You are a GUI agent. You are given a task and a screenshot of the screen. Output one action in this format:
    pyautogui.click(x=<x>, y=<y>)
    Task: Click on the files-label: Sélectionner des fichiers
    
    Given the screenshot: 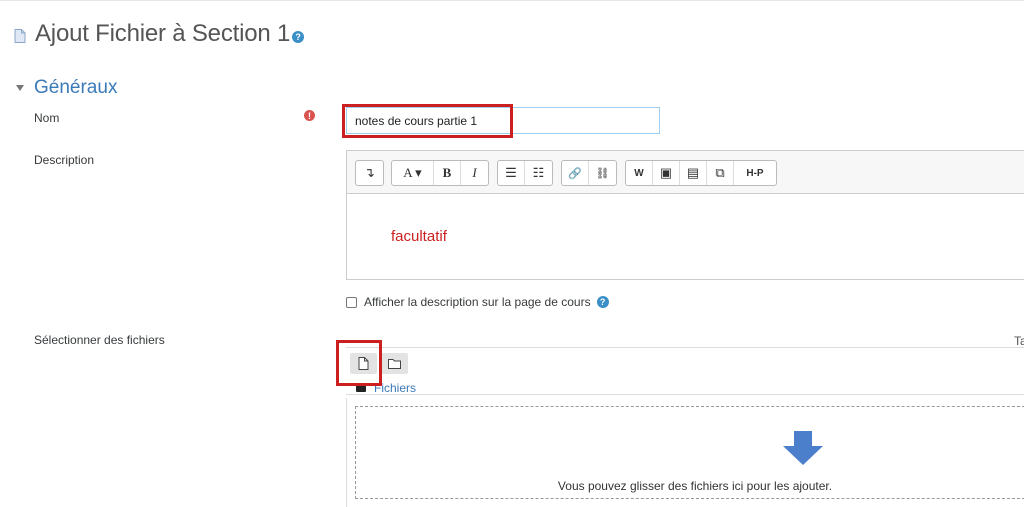 What is the action you would take?
    pyautogui.click(x=99, y=340)
    